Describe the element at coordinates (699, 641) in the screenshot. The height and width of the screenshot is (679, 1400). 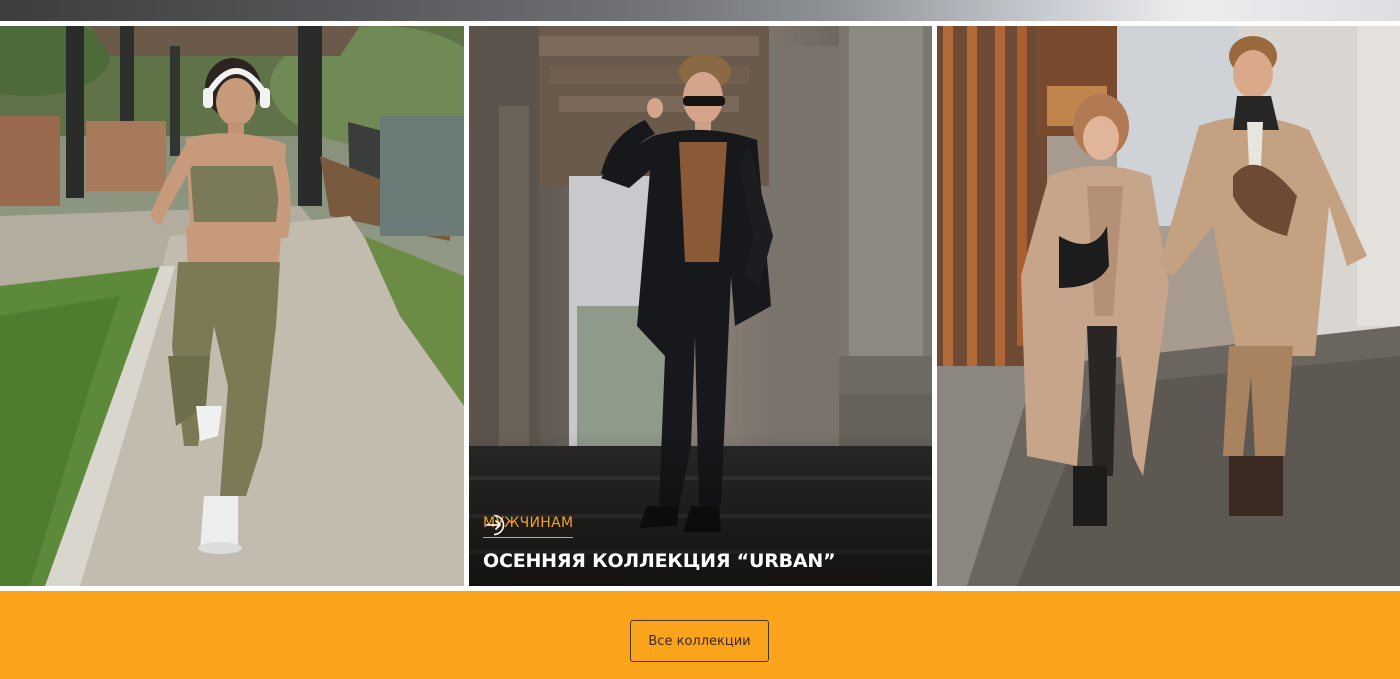
I see `all-collections-button: Все коллекции` at that location.